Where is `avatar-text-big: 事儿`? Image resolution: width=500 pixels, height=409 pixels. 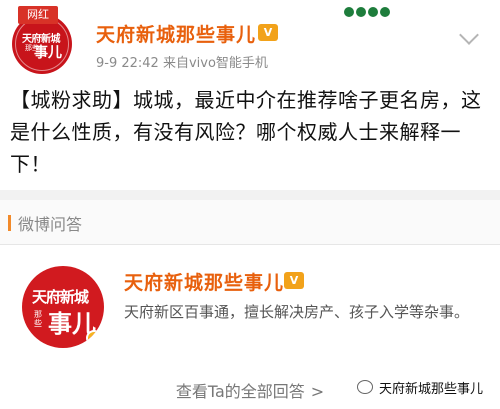 avatar-text-big: 事儿 is located at coordinates (48, 53).